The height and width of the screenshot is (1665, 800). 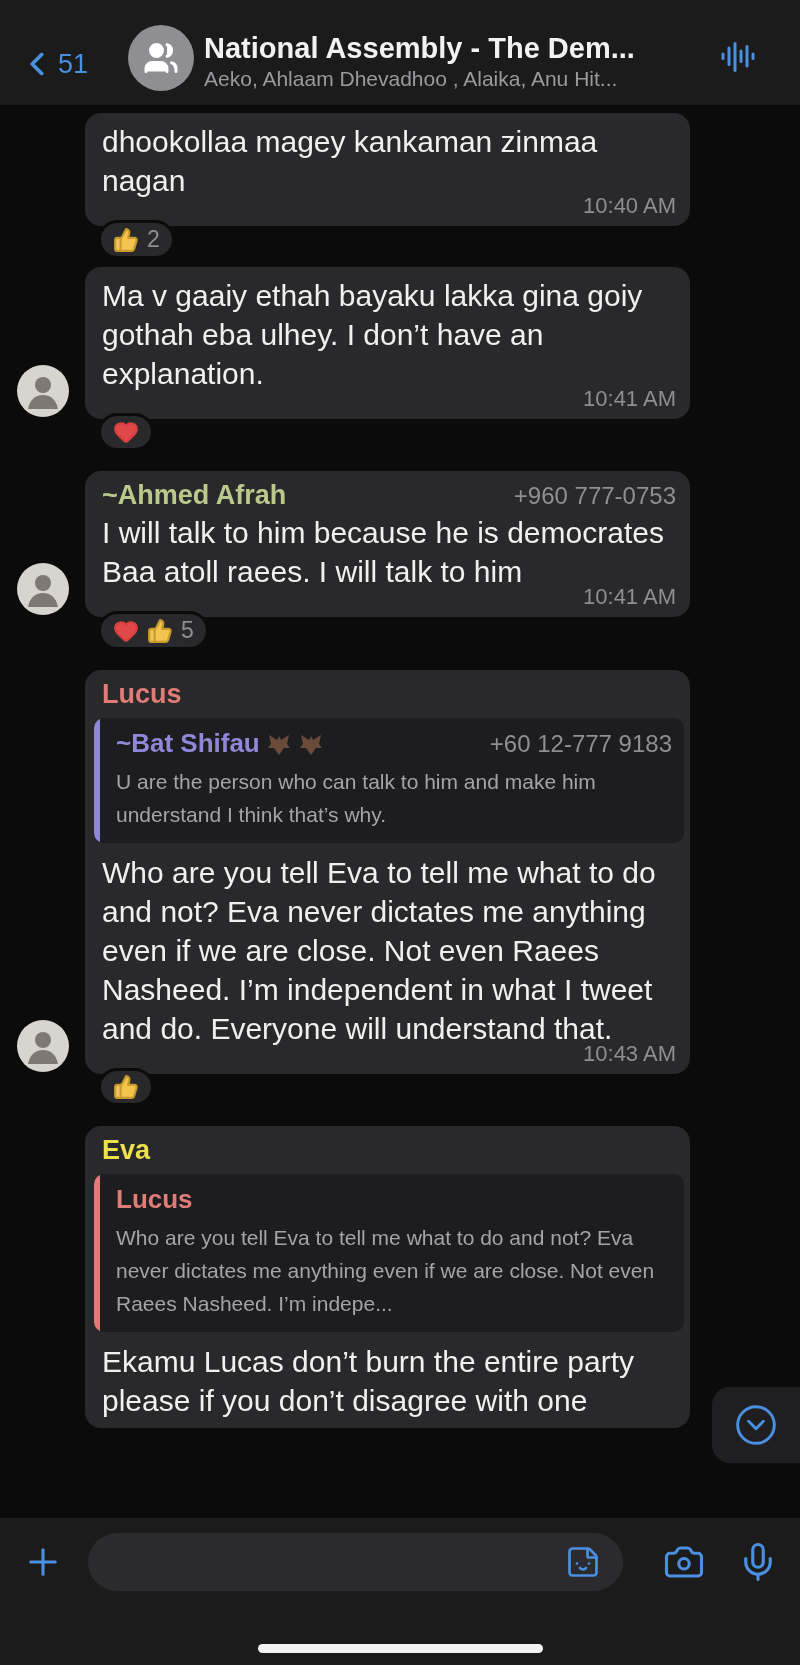 What do you see at coordinates (187, 630) in the screenshot?
I see `reaction-count: 5` at bounding box center [187, 630].